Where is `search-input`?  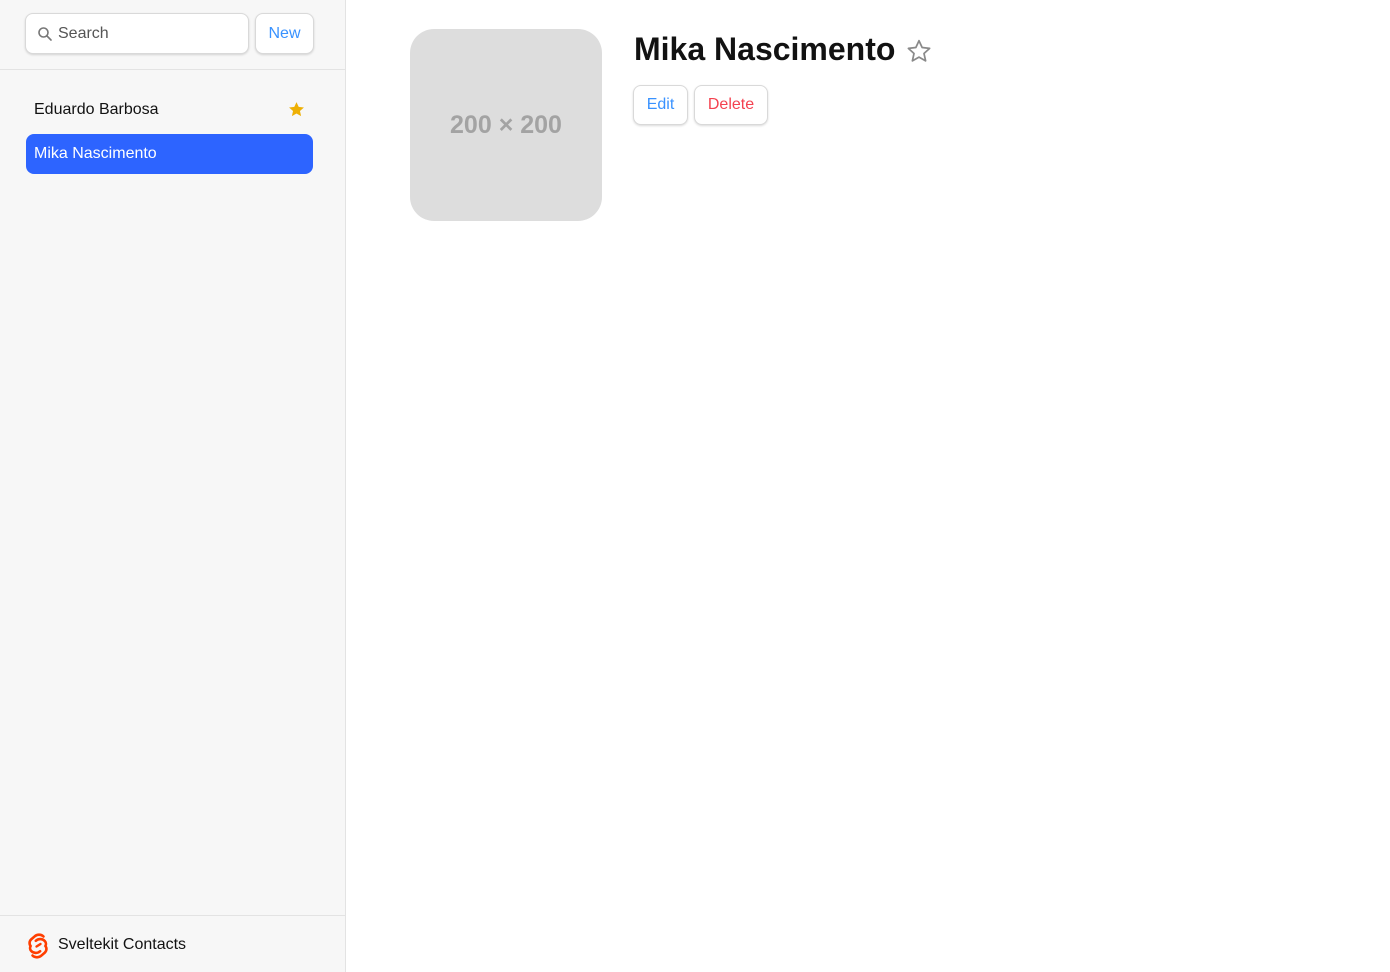
search-input is located at coordinates (151, 33).